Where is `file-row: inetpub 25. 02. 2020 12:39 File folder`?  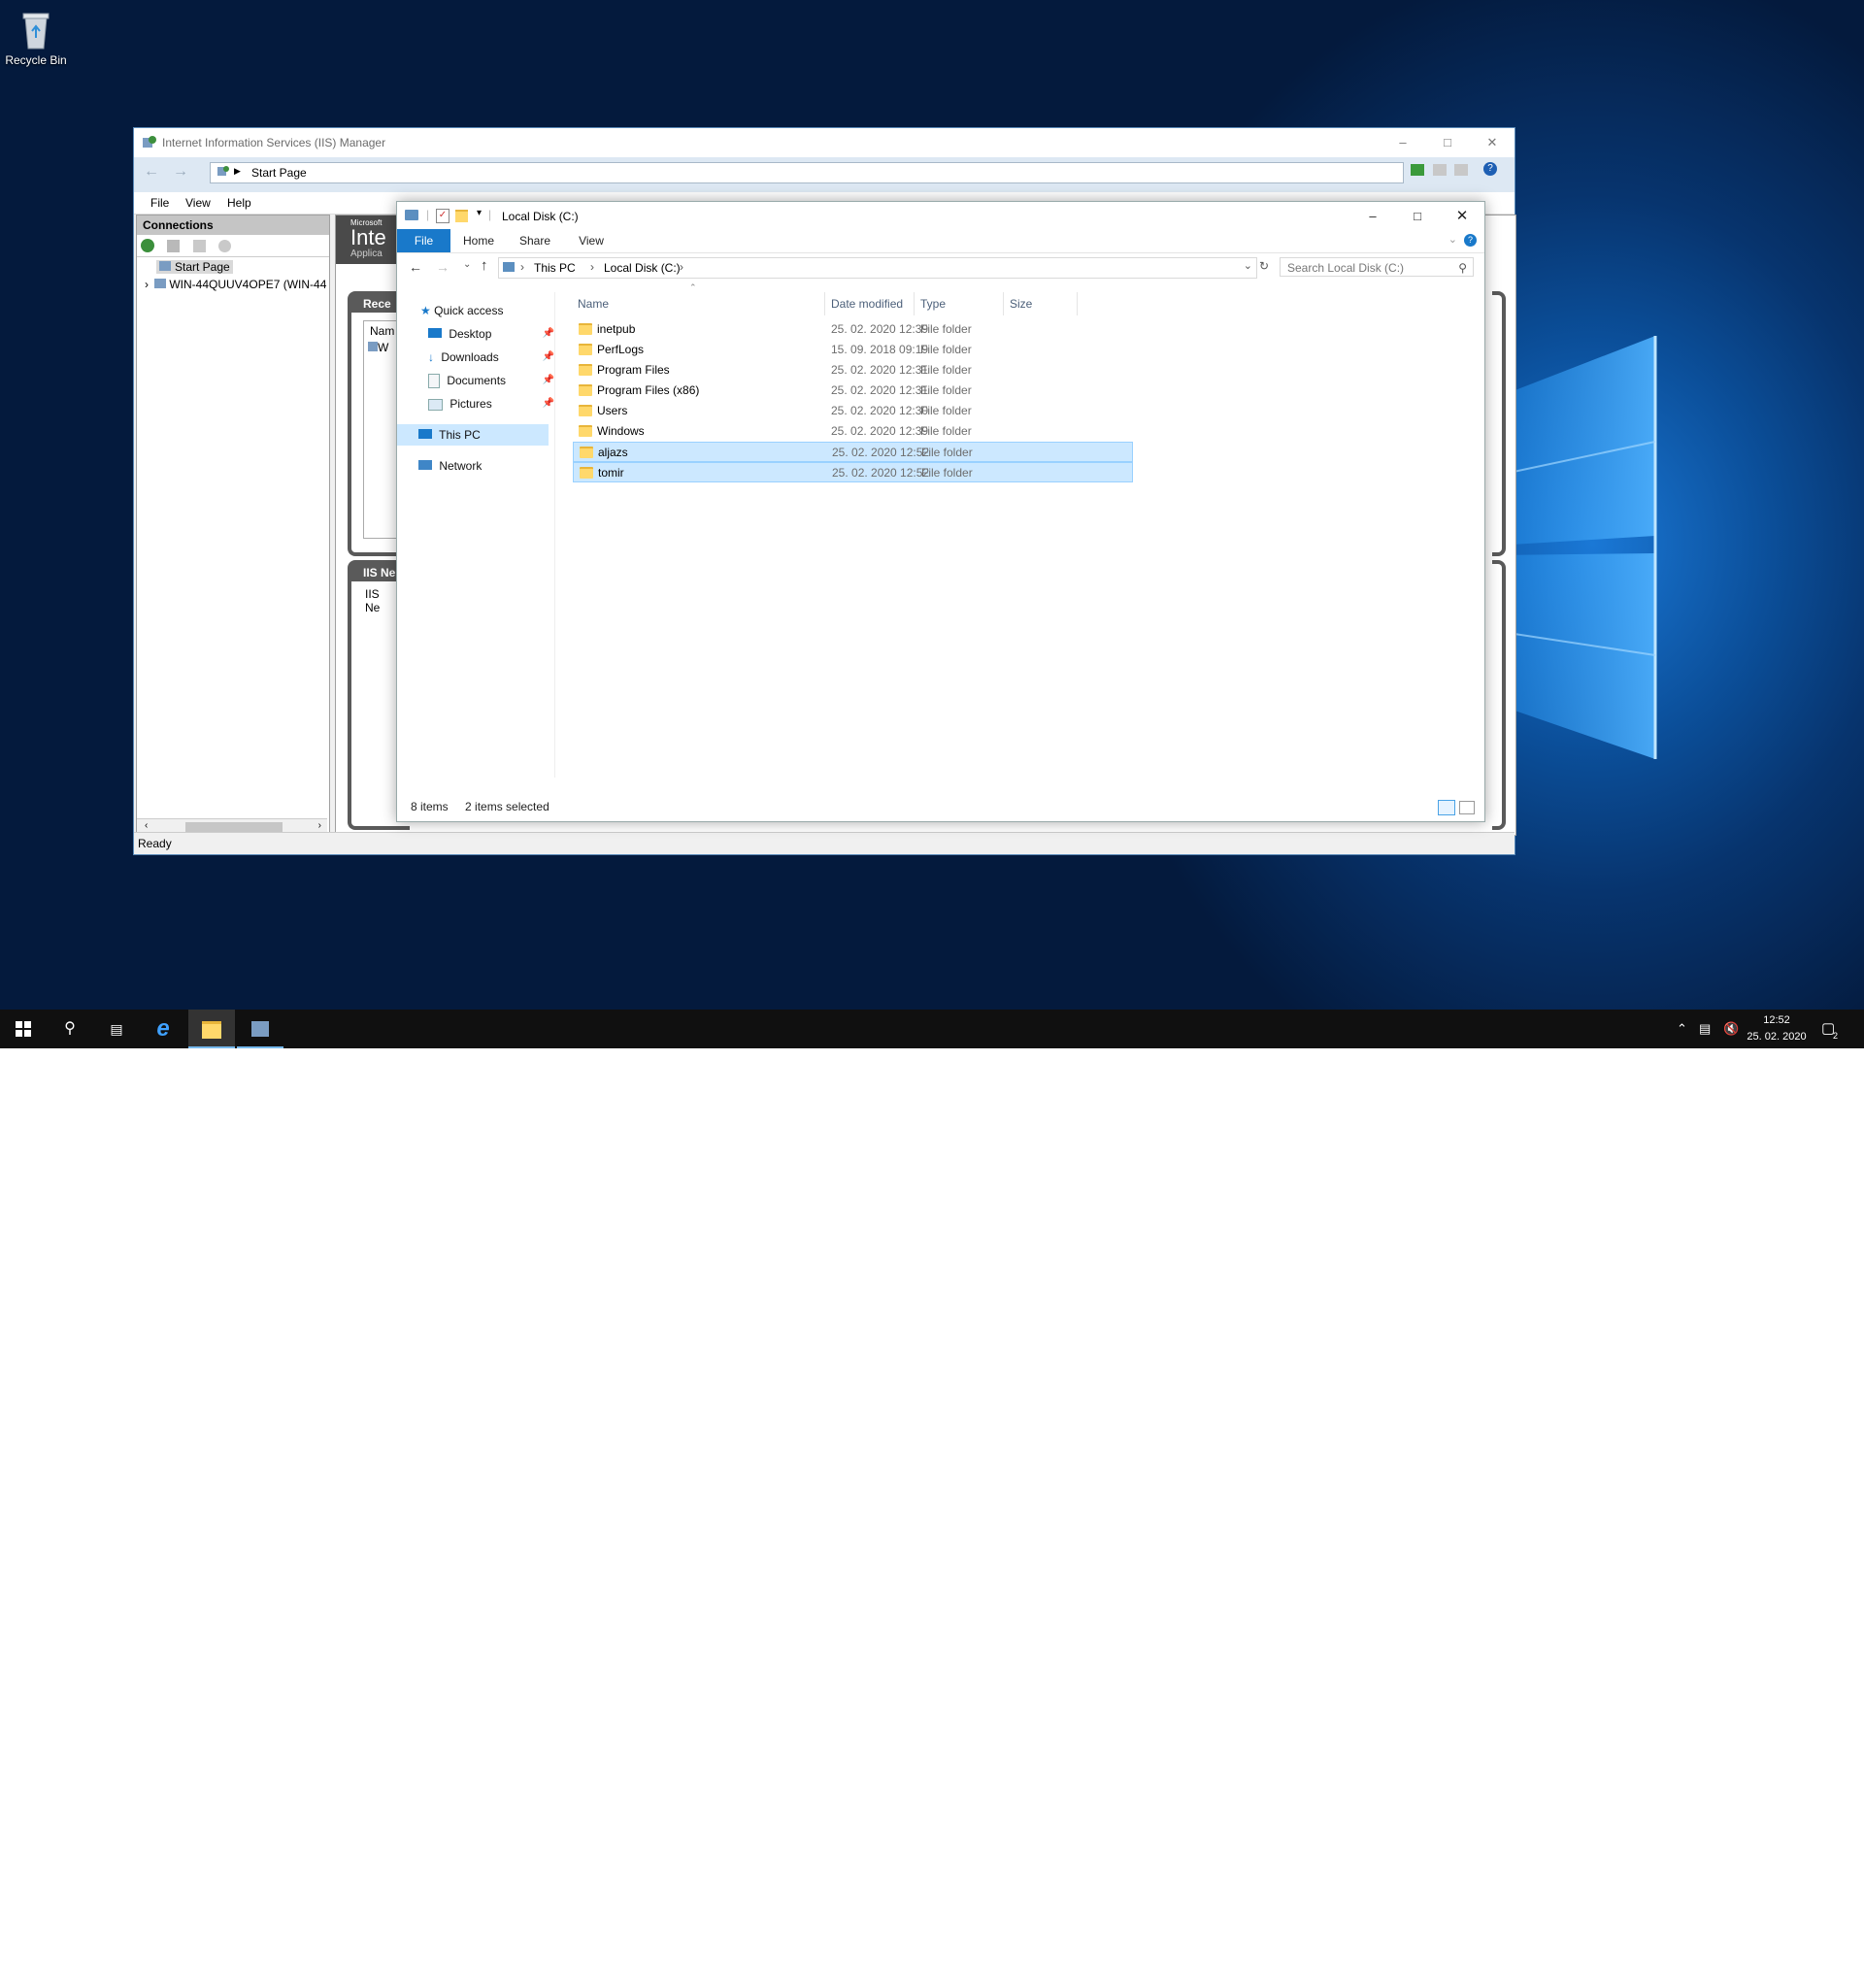
file-row: inetpub 25. 02. 2020 12:39 File folder is located at coordinates (853, 330).